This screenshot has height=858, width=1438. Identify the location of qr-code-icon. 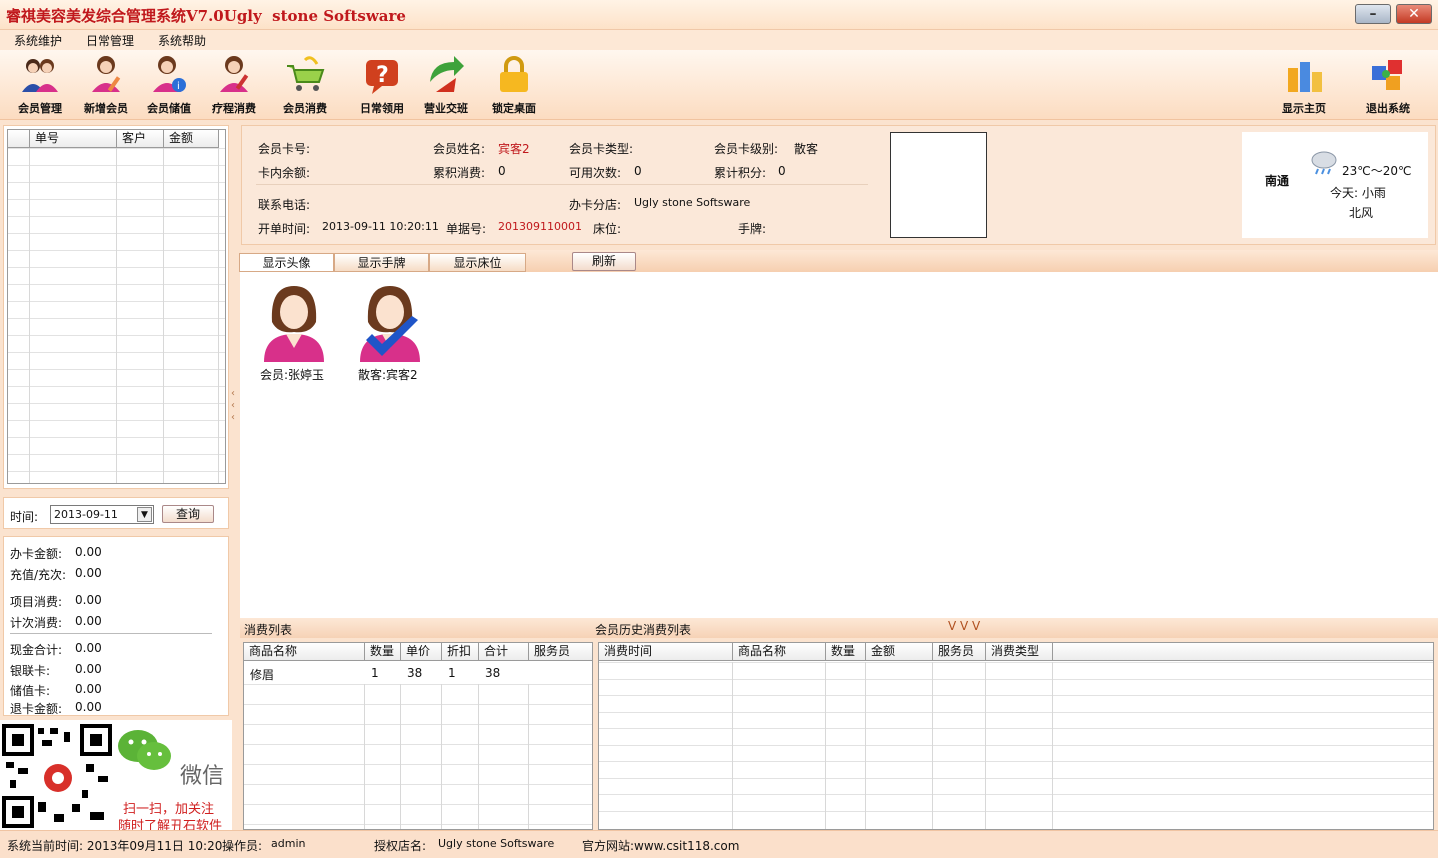
(57, 776).